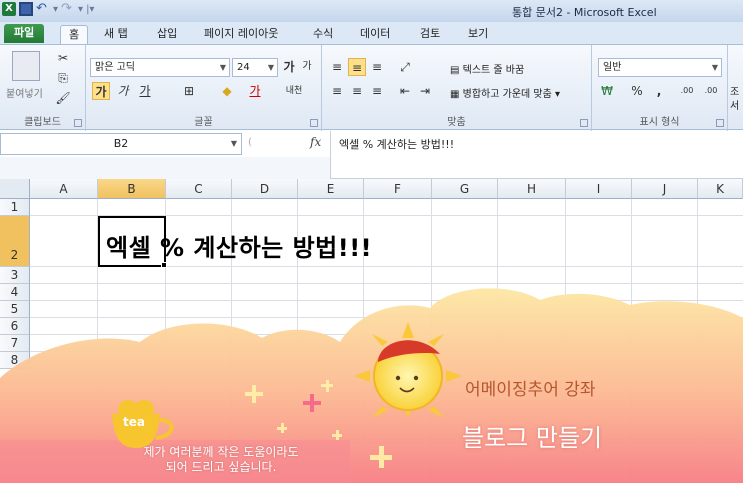 Image resolution: width=743 pixels, height=483 pixels. Describe the element at coordinates (26, 9) in the screenshot. I see `save-icon` at that location.